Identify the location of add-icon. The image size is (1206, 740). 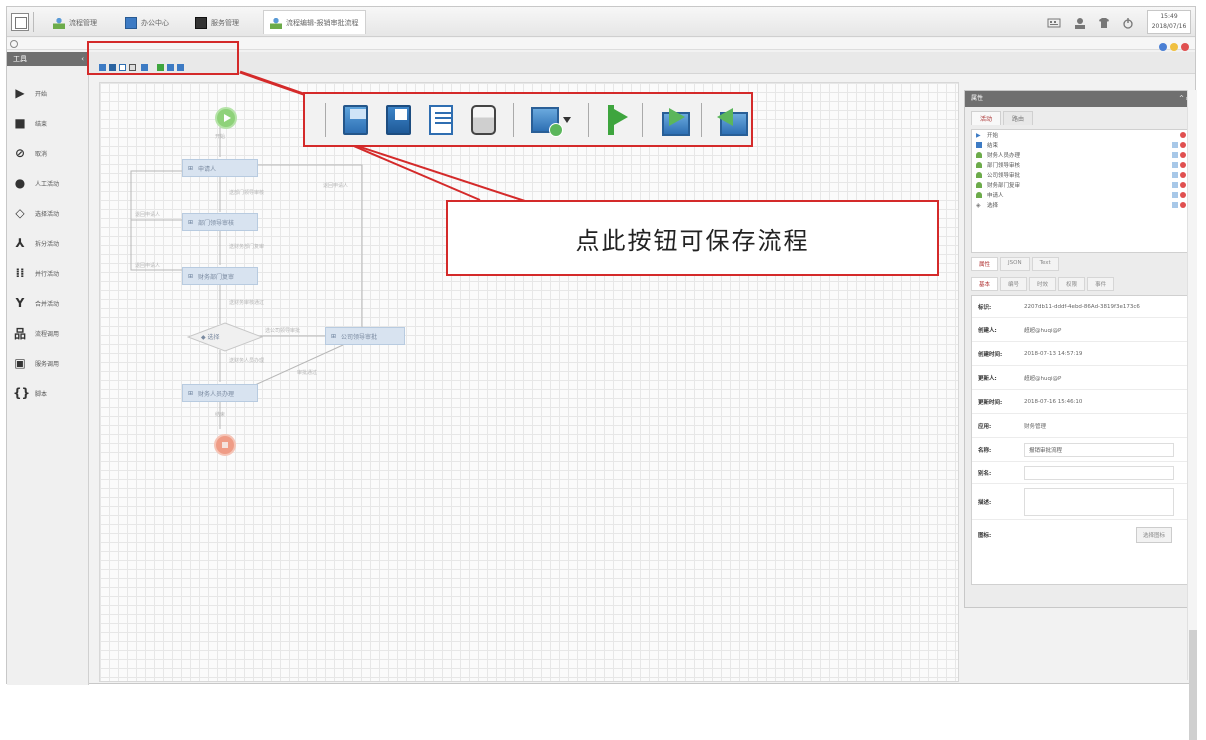
(547, 121).